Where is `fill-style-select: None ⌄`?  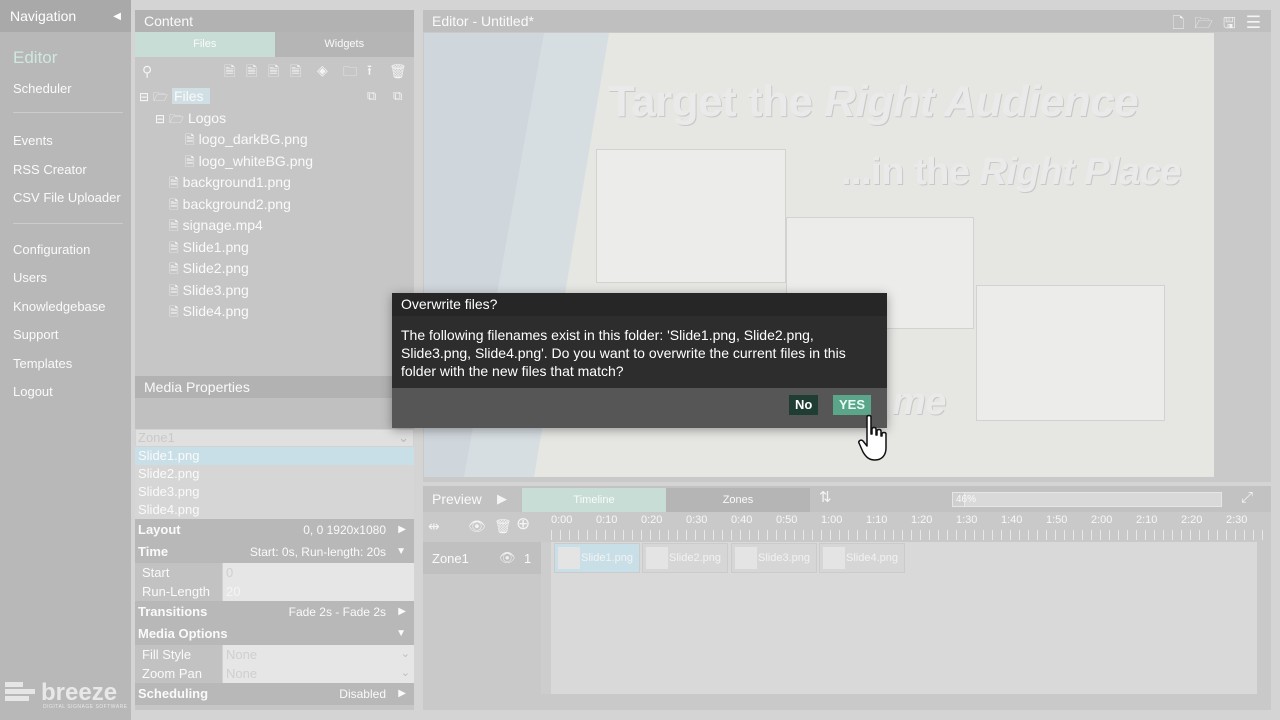
fill-style-select: None ⌄ is located at coordinates (318, 654).